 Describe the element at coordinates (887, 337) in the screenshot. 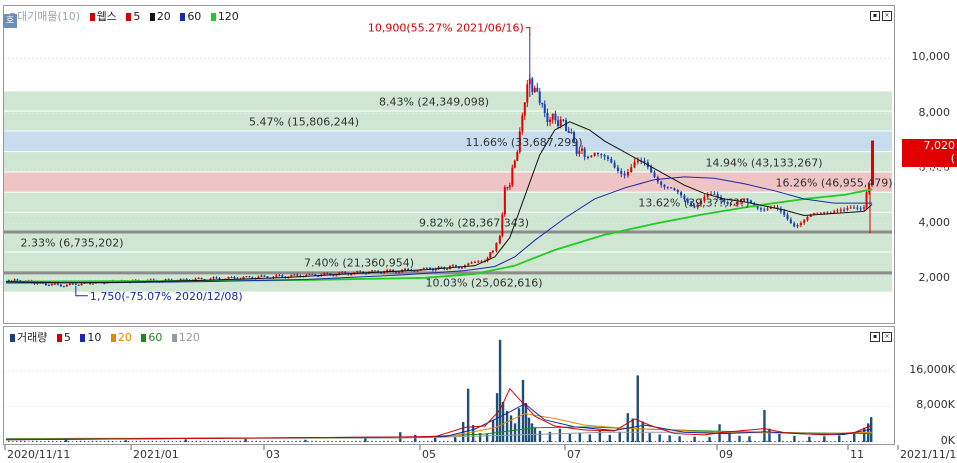

I see `close-volume-pane-button: ×` at that location.